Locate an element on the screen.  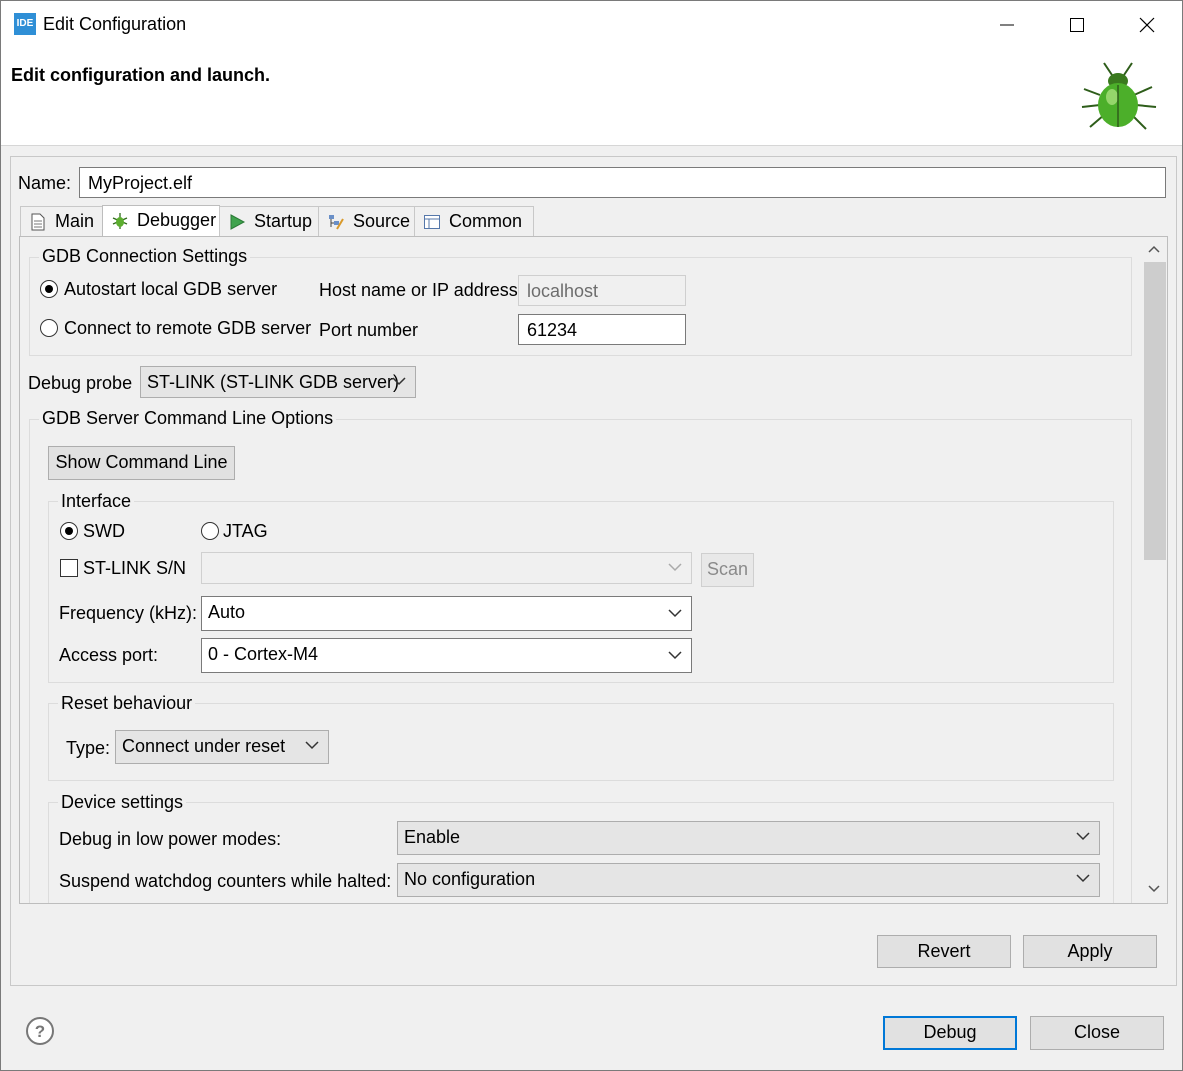
host-input: localhost is located at coordinates (602, 290).